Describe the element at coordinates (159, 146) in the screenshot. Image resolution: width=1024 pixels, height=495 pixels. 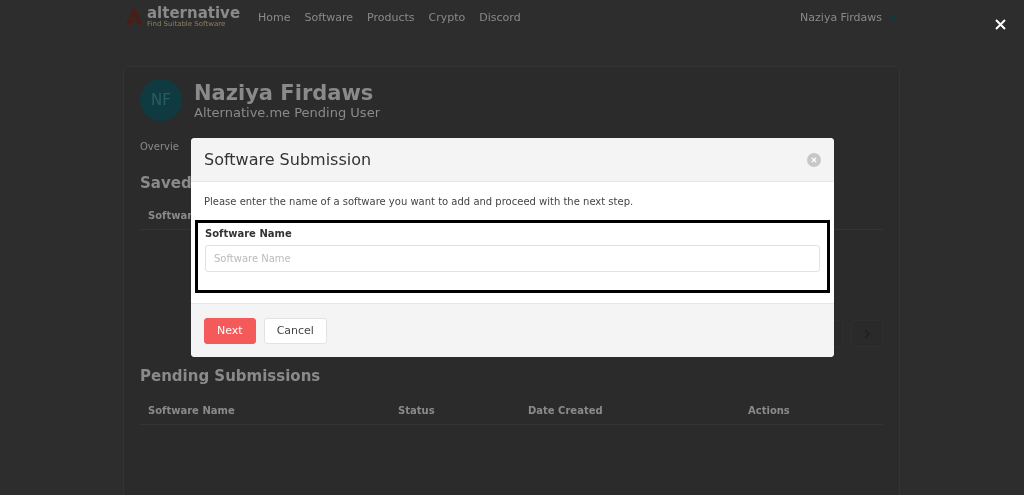
I see `profile-tab: Overvie` at that location.